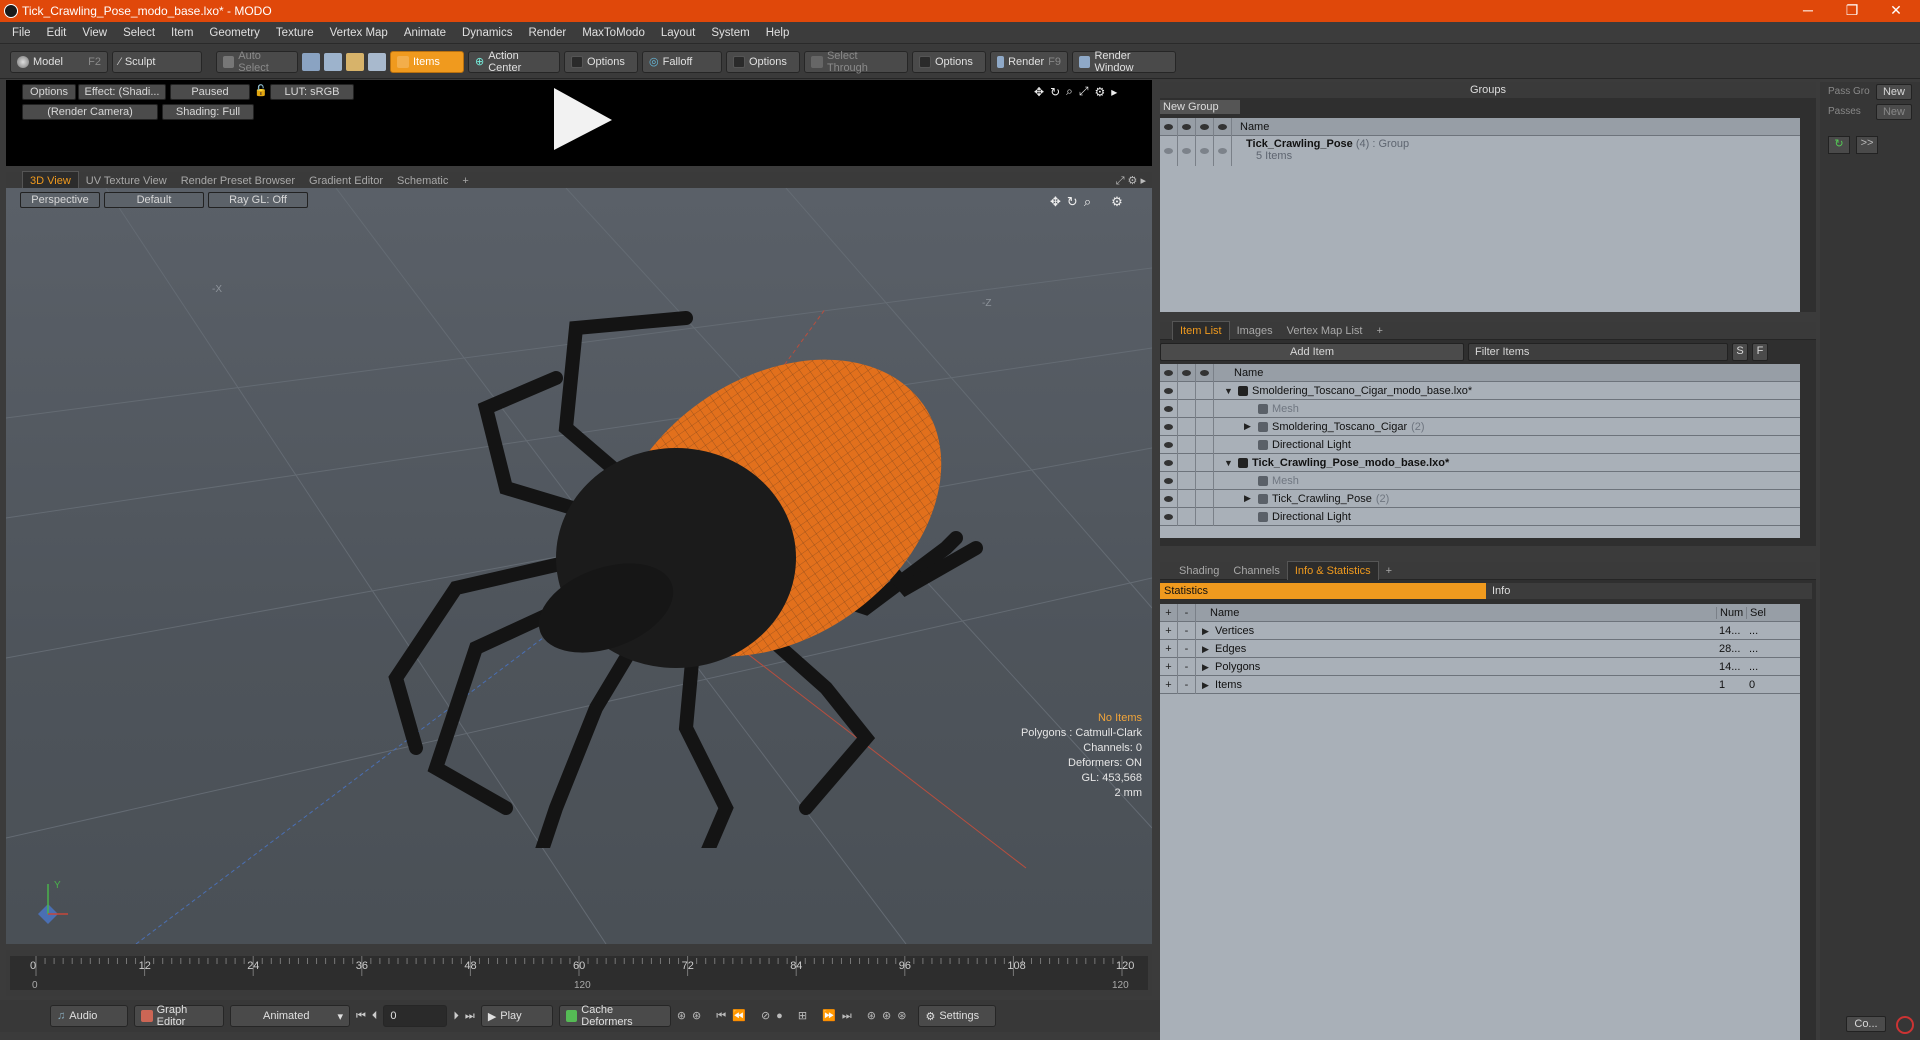 The image size is (1920, 1040). Describe the element at coordinates (1124, 62) in the screenshot. I see `render-window-button: Render Window` at that location.